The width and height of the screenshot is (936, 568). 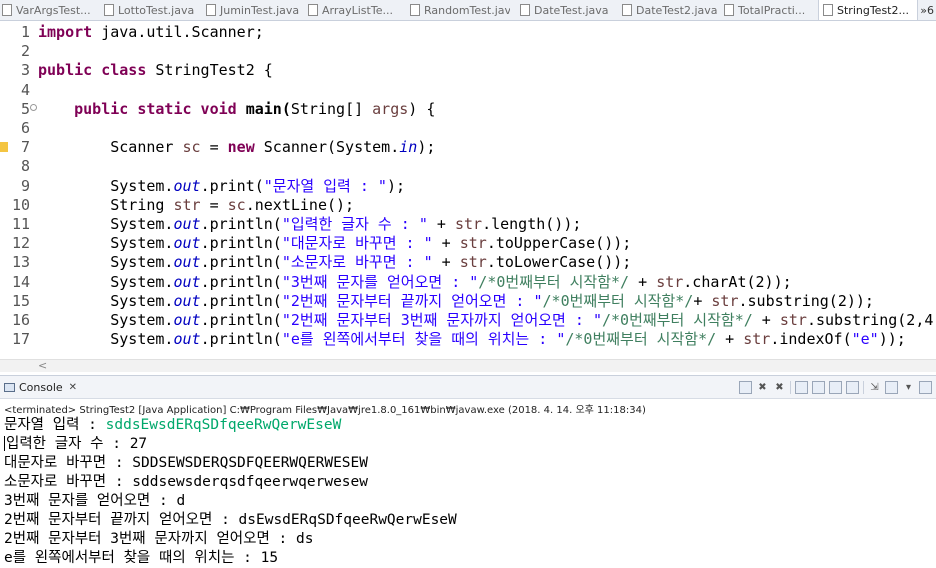 What do you see at coordinates (318, 108) in the screenshot?
I see `code-token: String` at bounding box center [318, 108].